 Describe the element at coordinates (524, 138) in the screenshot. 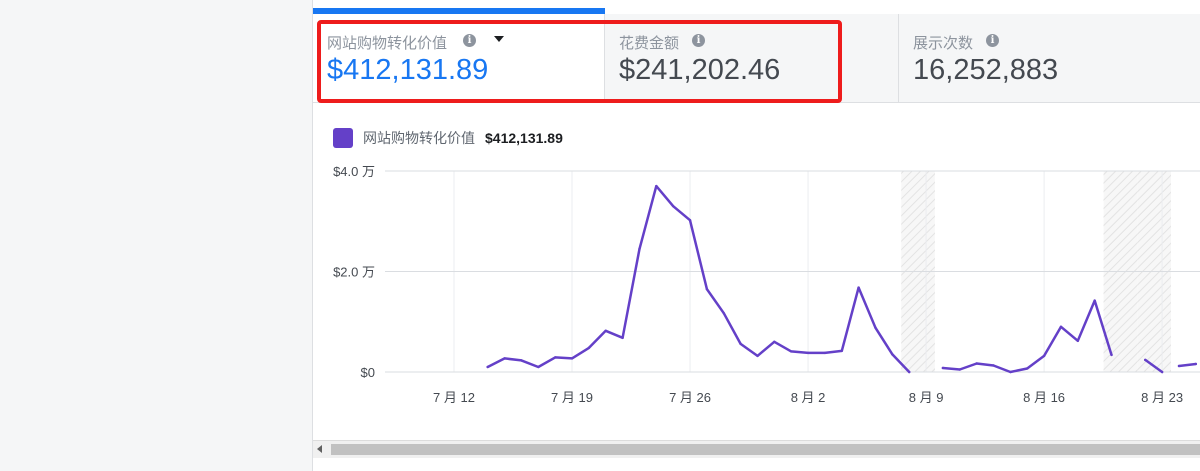

I see `legend-value: $412,131.89` at that location.